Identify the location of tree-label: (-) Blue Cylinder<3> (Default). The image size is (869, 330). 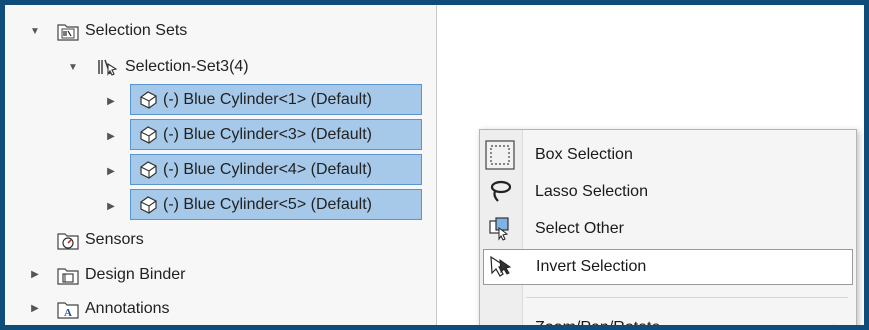
(267, 134).